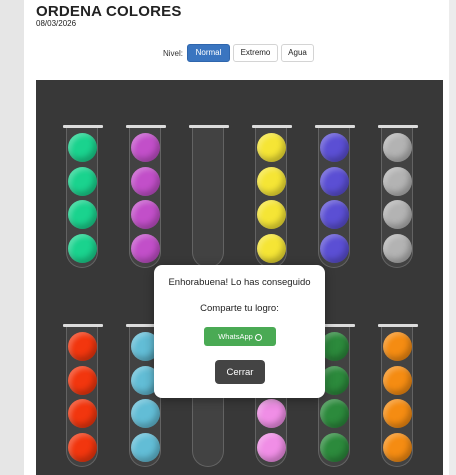  I want to click on game-title: ORDENA COLORES, so click(109, 11).